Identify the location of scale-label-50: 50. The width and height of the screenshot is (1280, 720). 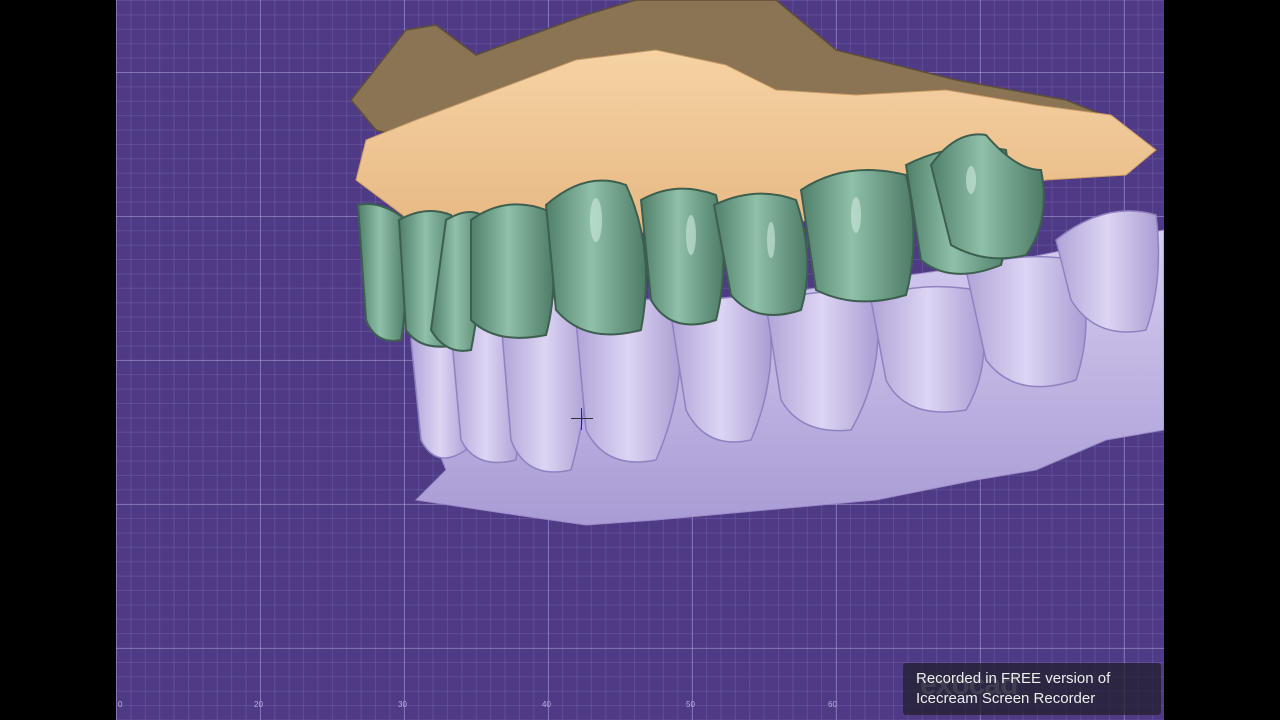
(690, 704).